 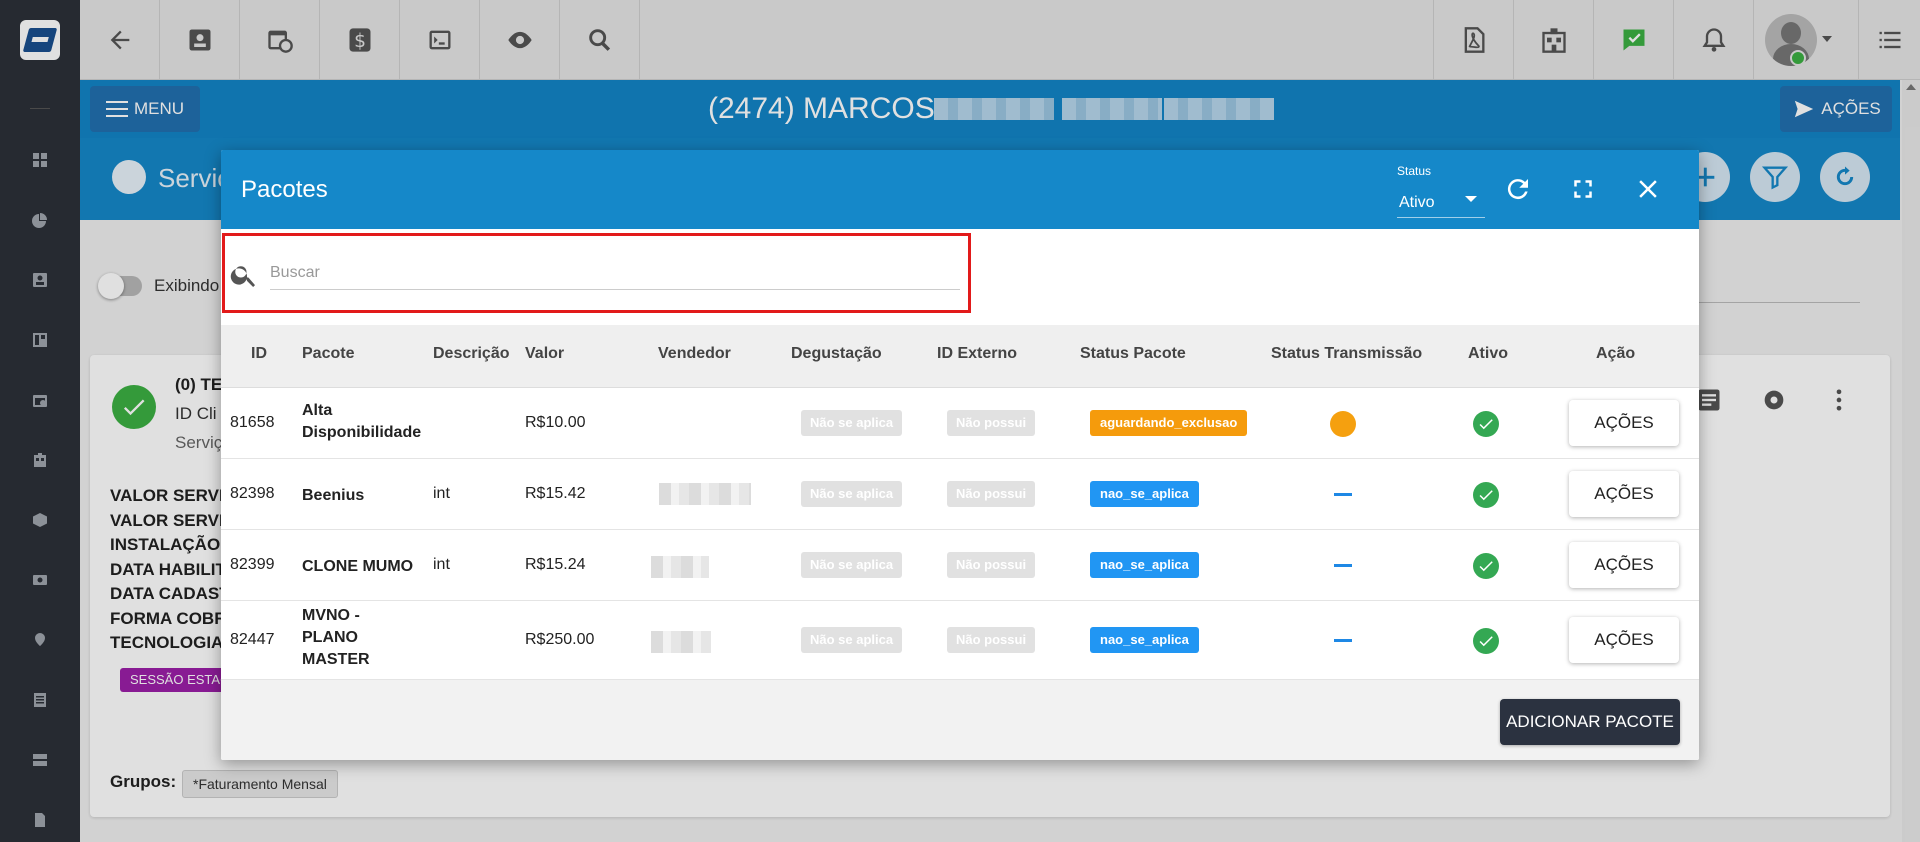 I want to click on card-line: DATA CADAST, so click(x=170, y=593).